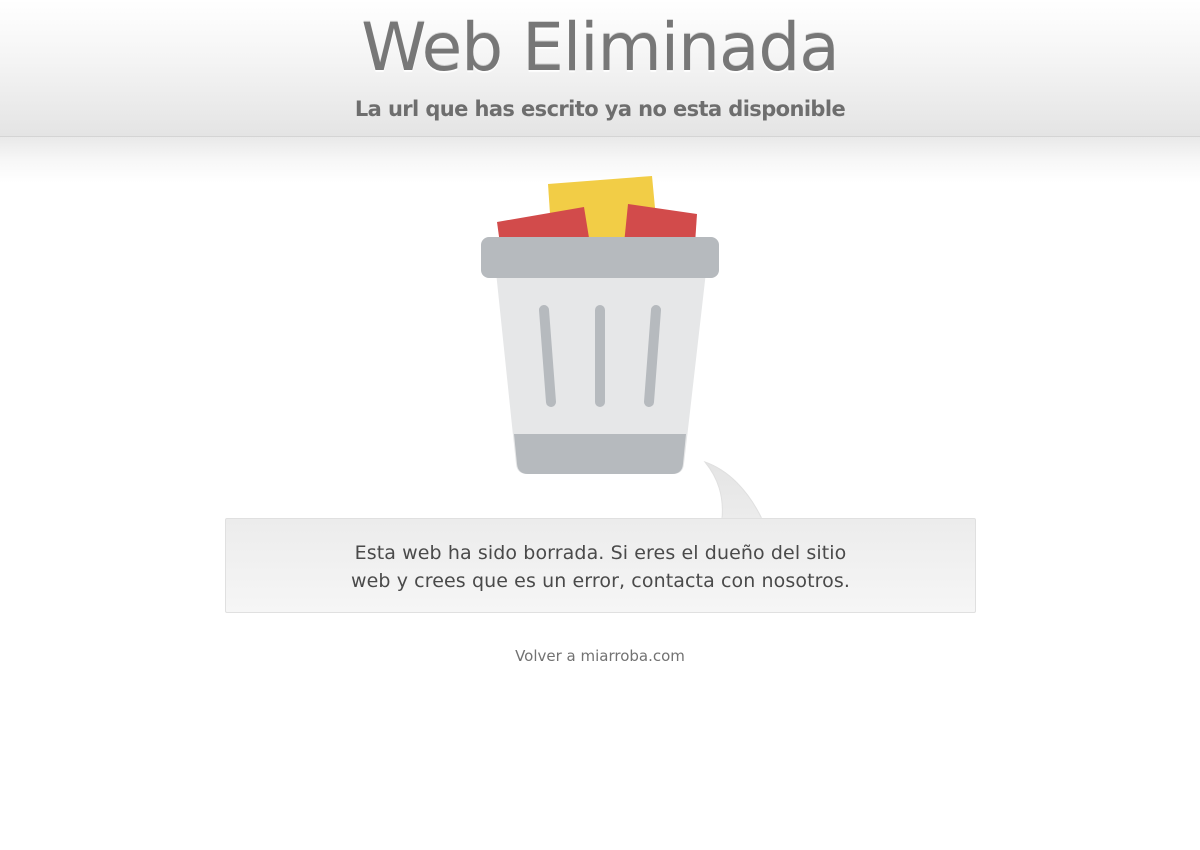  Describe the element at coordinates (547, 356) in the screenshot. I see `bin-slot-left` at that location.